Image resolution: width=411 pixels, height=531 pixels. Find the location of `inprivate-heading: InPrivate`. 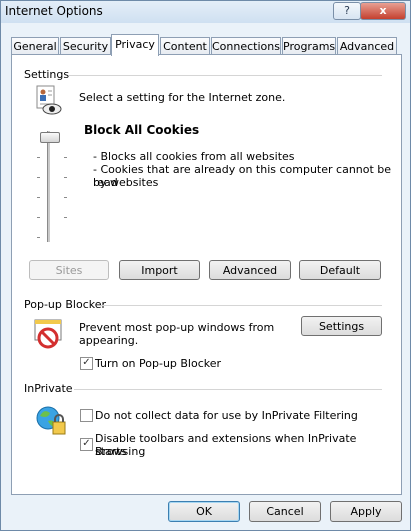

inprivate-heading: InPrivate is located at coordinates (48, 388).